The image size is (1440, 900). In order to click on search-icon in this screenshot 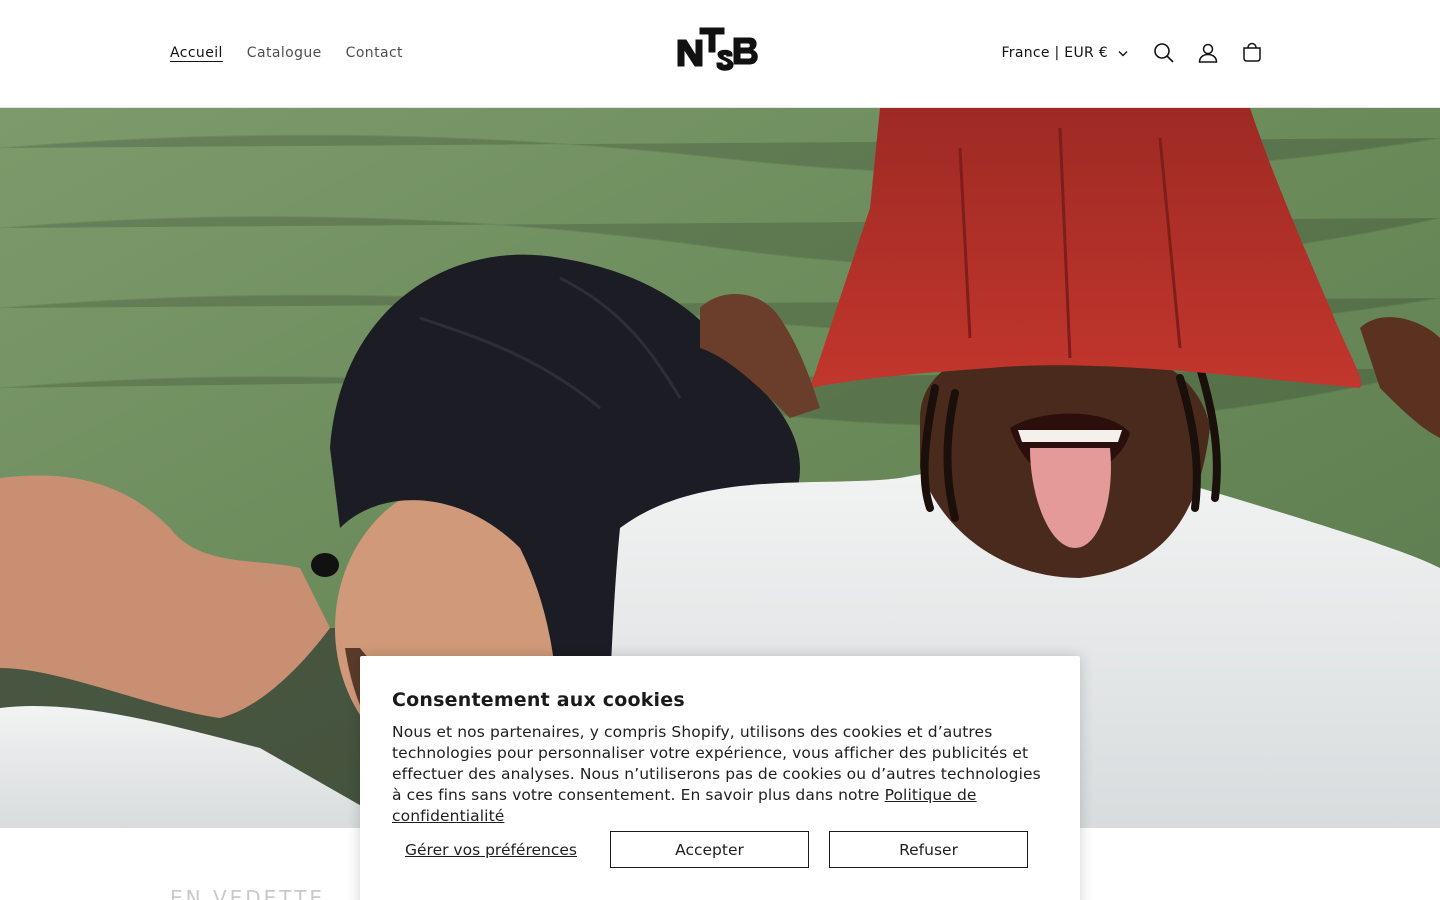, I will do `click(1164, 53)`.